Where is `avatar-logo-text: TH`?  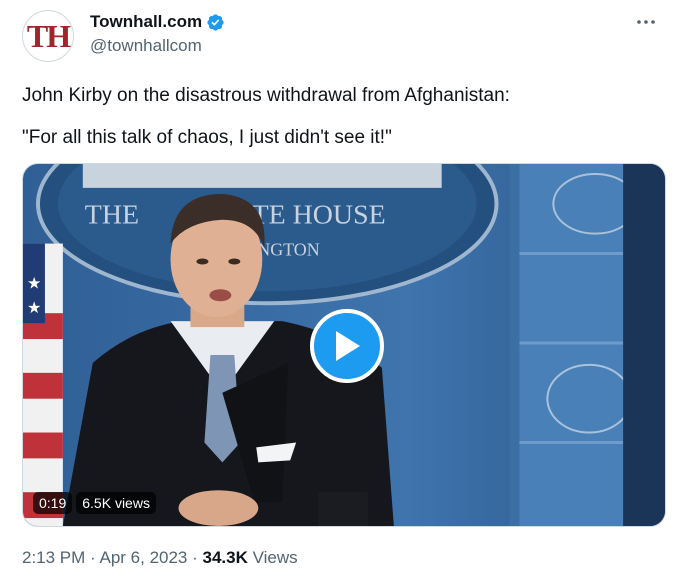 avatar-logo-text: TH is located at coordinates (48, 35).